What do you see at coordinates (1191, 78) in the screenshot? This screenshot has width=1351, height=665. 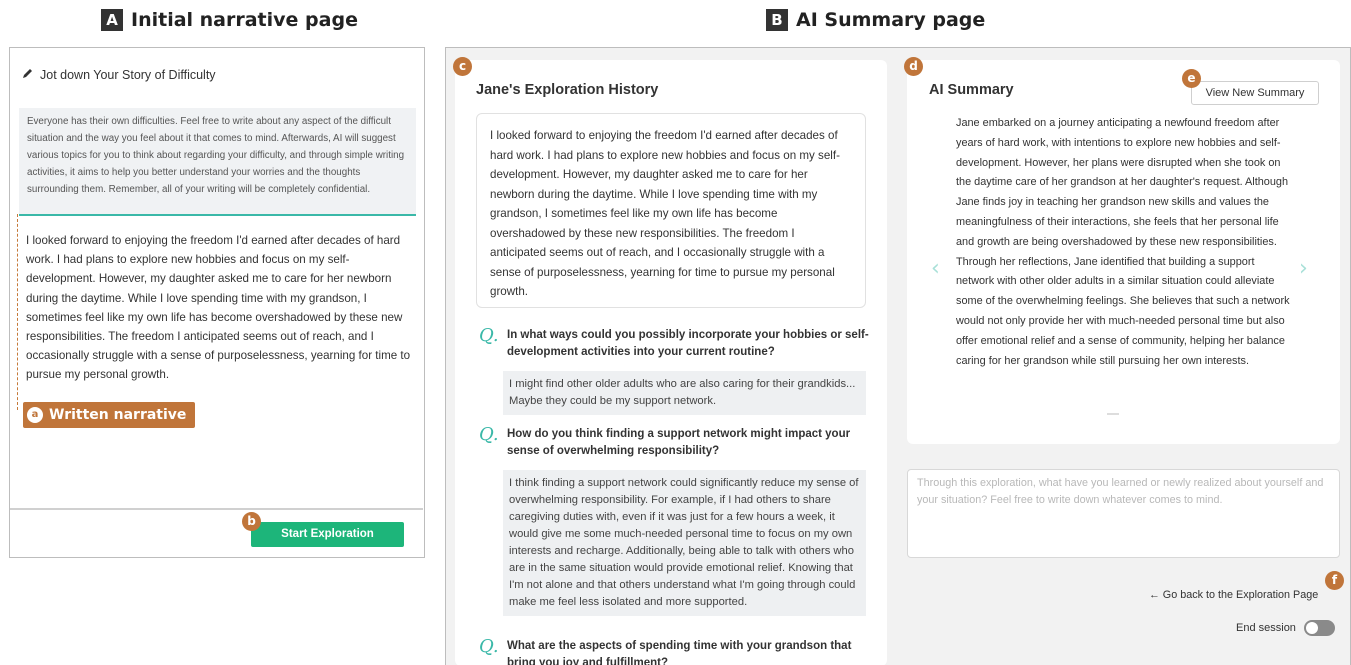 I see `callout-e: e` at bounding box center [1191, 78].